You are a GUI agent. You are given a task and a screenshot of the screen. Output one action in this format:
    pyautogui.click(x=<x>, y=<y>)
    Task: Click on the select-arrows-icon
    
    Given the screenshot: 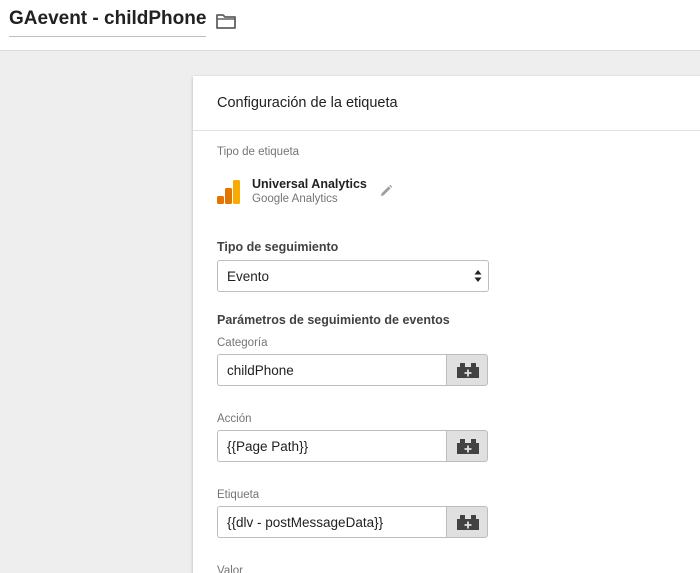 What is the action you would take?
    pyautogui.click(x=478, y=276)
    